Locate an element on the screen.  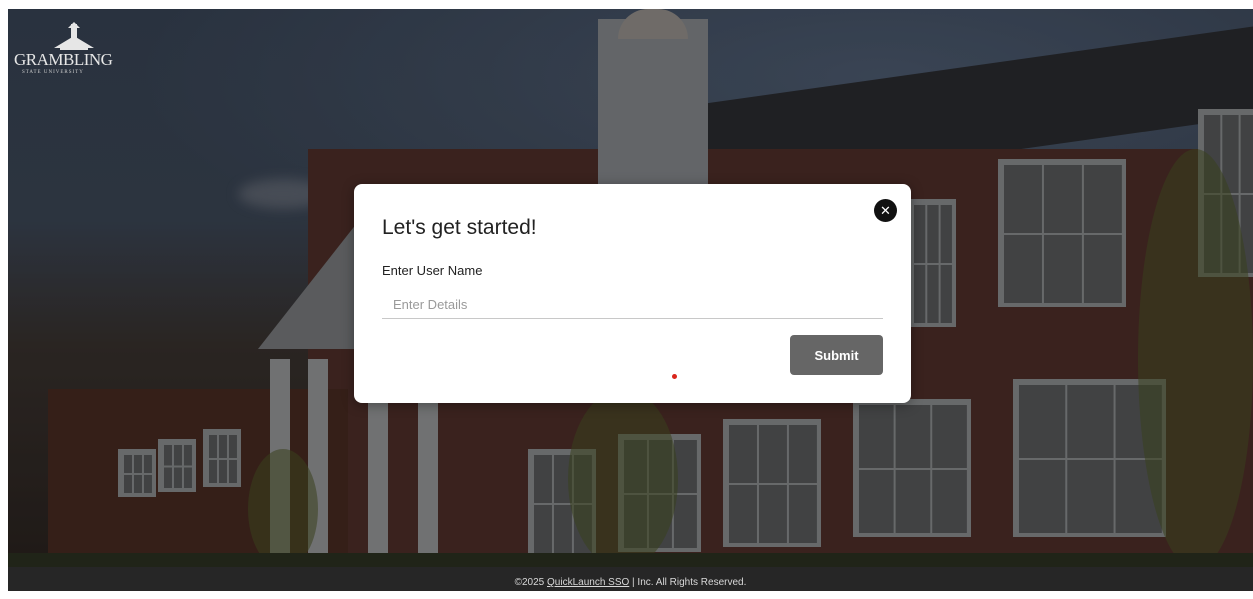
submit-button: Submit is located at coordinates (836, 355).